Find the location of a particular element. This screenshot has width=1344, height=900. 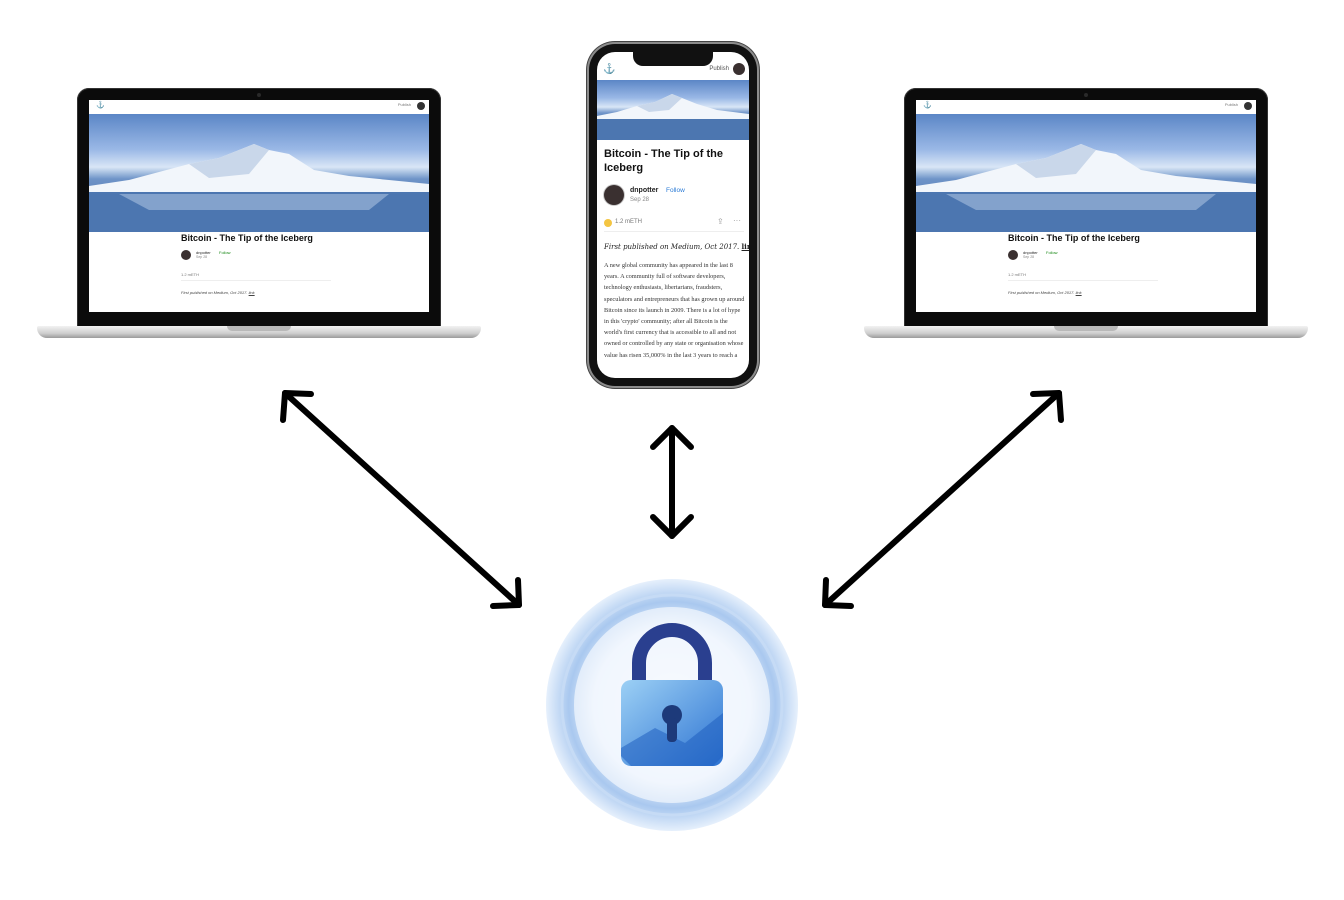

double-arrow-right is located at coordinates (943, 499).